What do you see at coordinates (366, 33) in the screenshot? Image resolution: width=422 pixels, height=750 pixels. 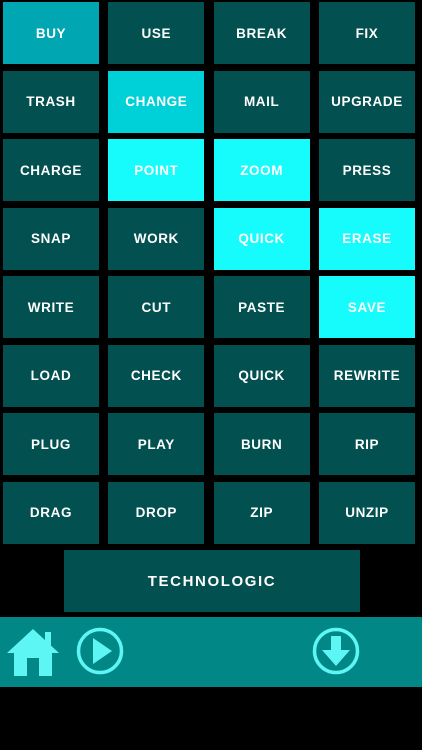 I see `word-button-fix: FIX` at bounding box center [366, 33].